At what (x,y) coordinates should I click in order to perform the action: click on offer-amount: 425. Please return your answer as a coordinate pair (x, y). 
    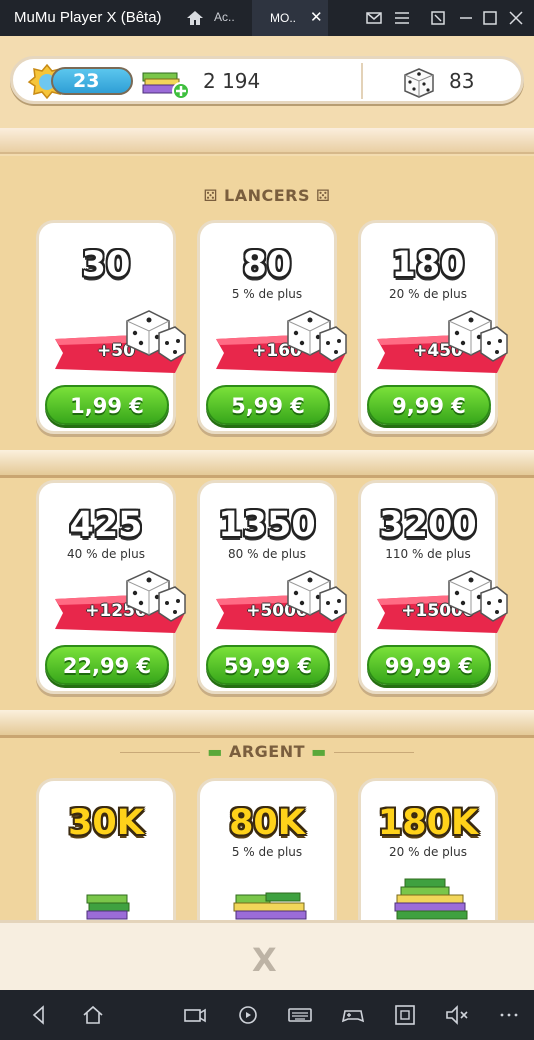
    Looking at the image, I should click on (106, 525).